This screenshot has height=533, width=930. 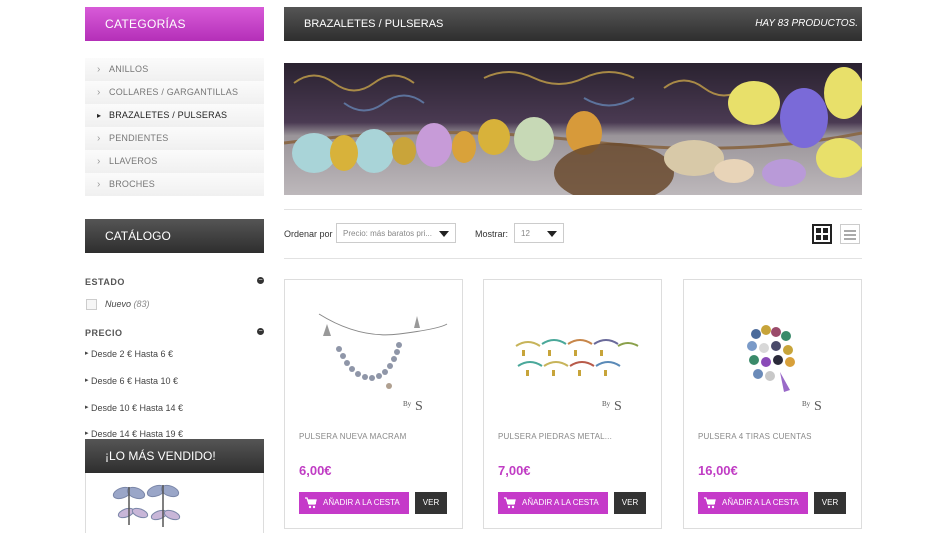 What do you see at coordinates (154, 508) in the screenshot?
I see `bestseller-product-image` at bounding box center [154, 508].